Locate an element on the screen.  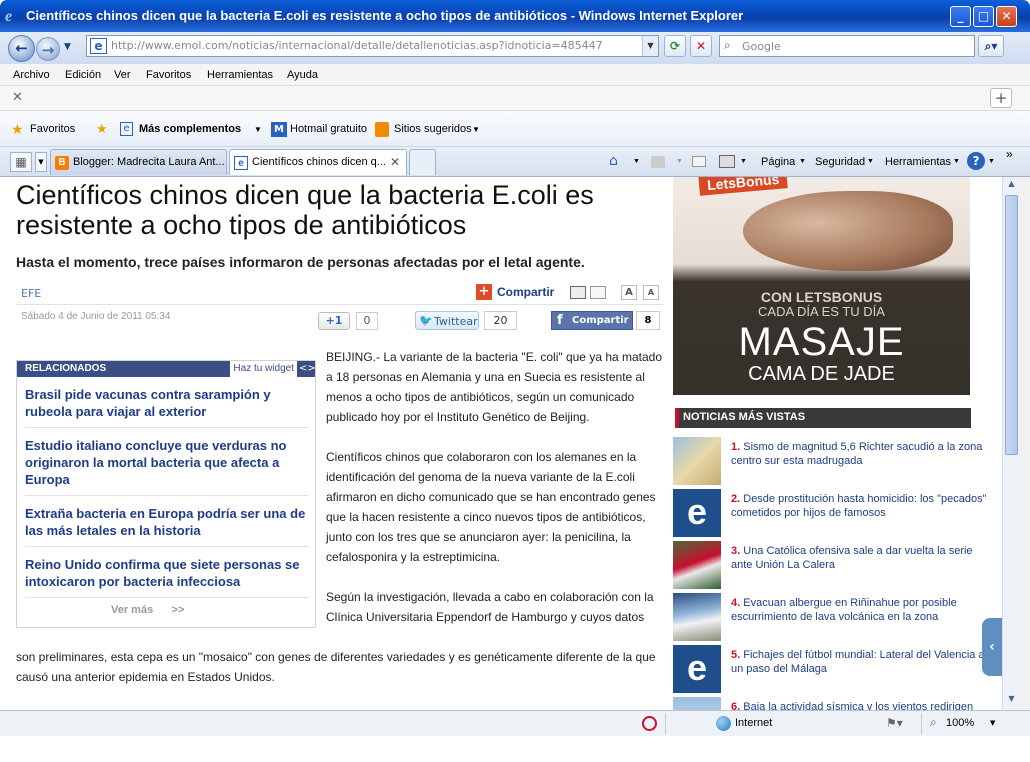
font-decrease-icon: A is located at coordinates (651, 292).